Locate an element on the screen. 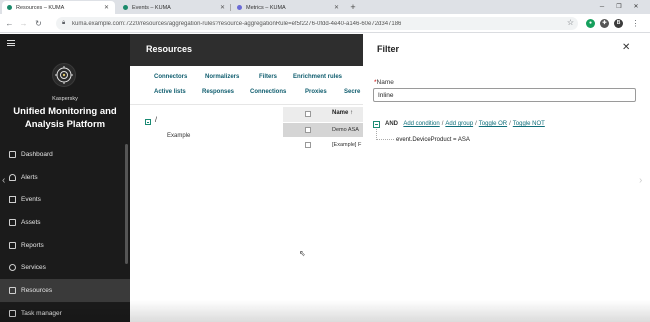 The height and width of the screenshot is (322, 650). table-row: [Example] F is located at coordinates (323, 145).